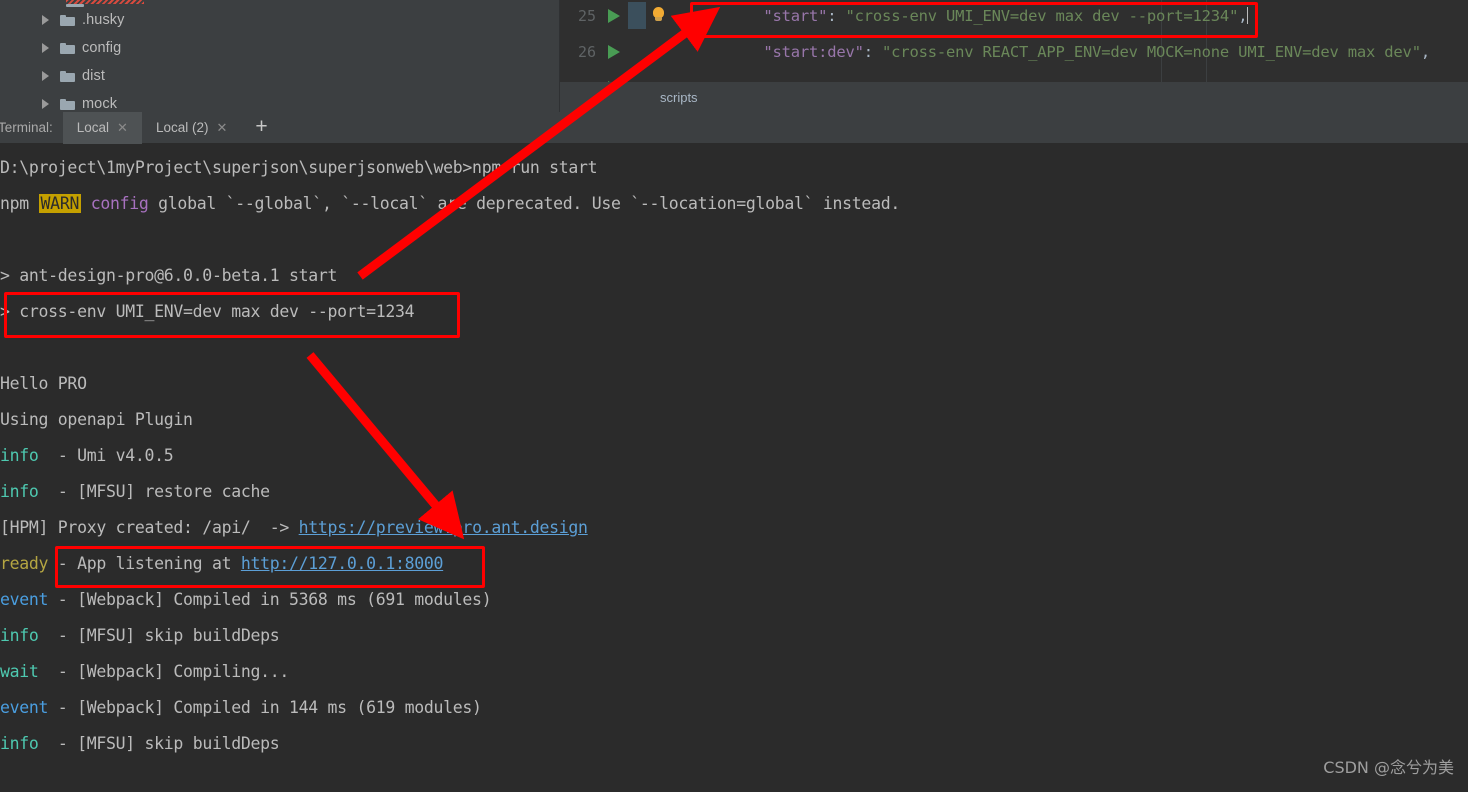  Describe the element at coordinates (279, 48) in the screenshot. I see `tree-item-config: config` at that location.